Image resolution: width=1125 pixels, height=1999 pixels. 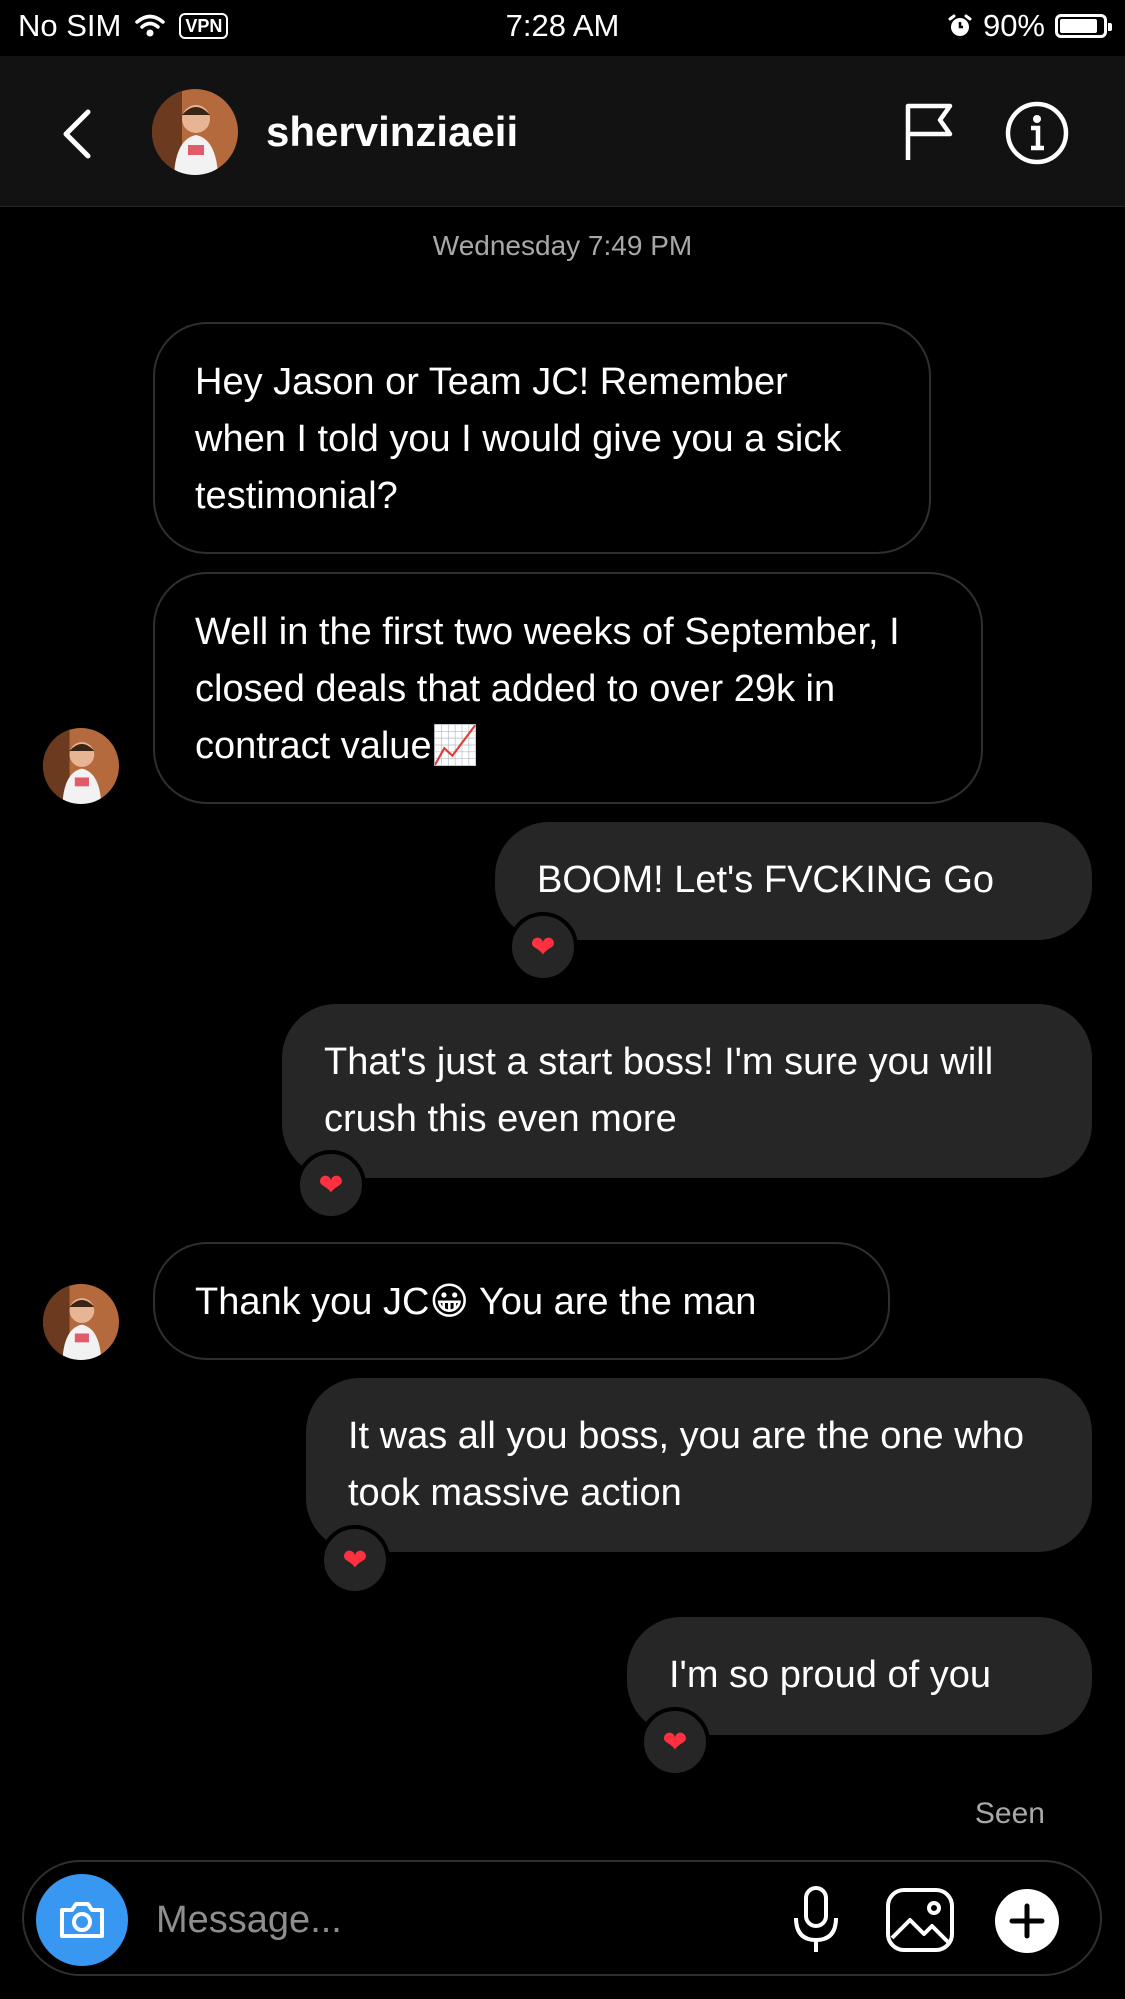 I want to click on conversation-header: shervinziaeii, so click(x=562, y=131).